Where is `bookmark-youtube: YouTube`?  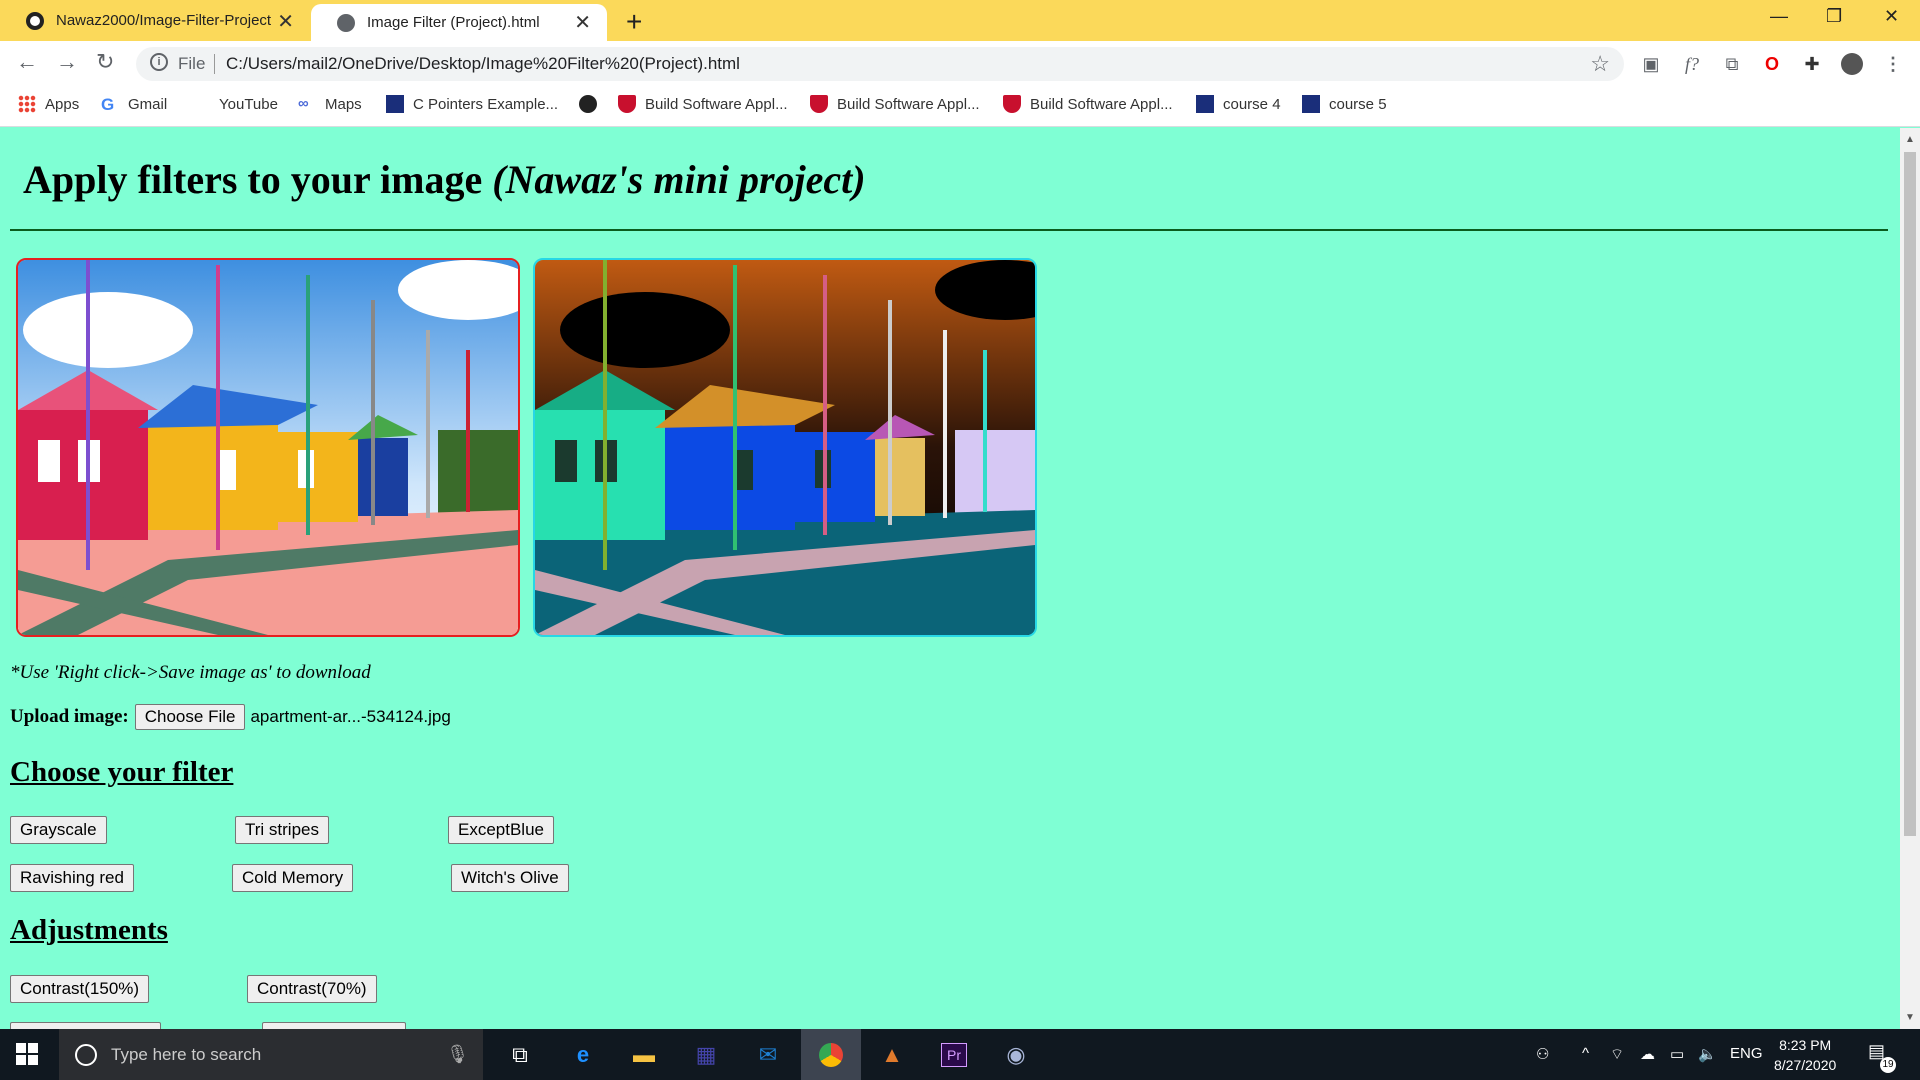
bookmark-youtube: YouTube is located at coordinates (235, 104).